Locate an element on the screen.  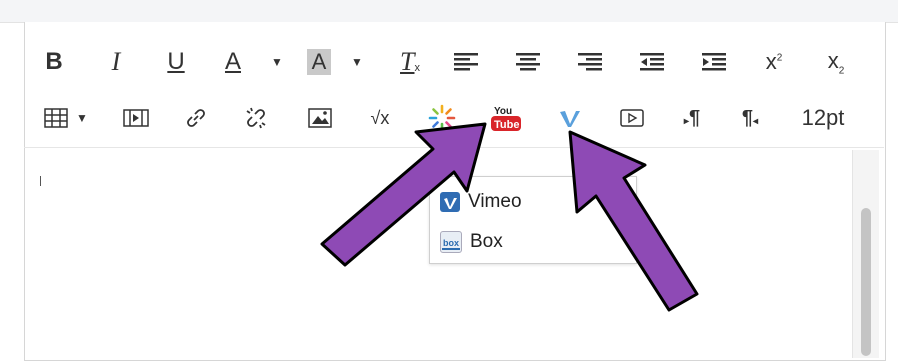
underline-label: U is located at coordinates (176, 61).